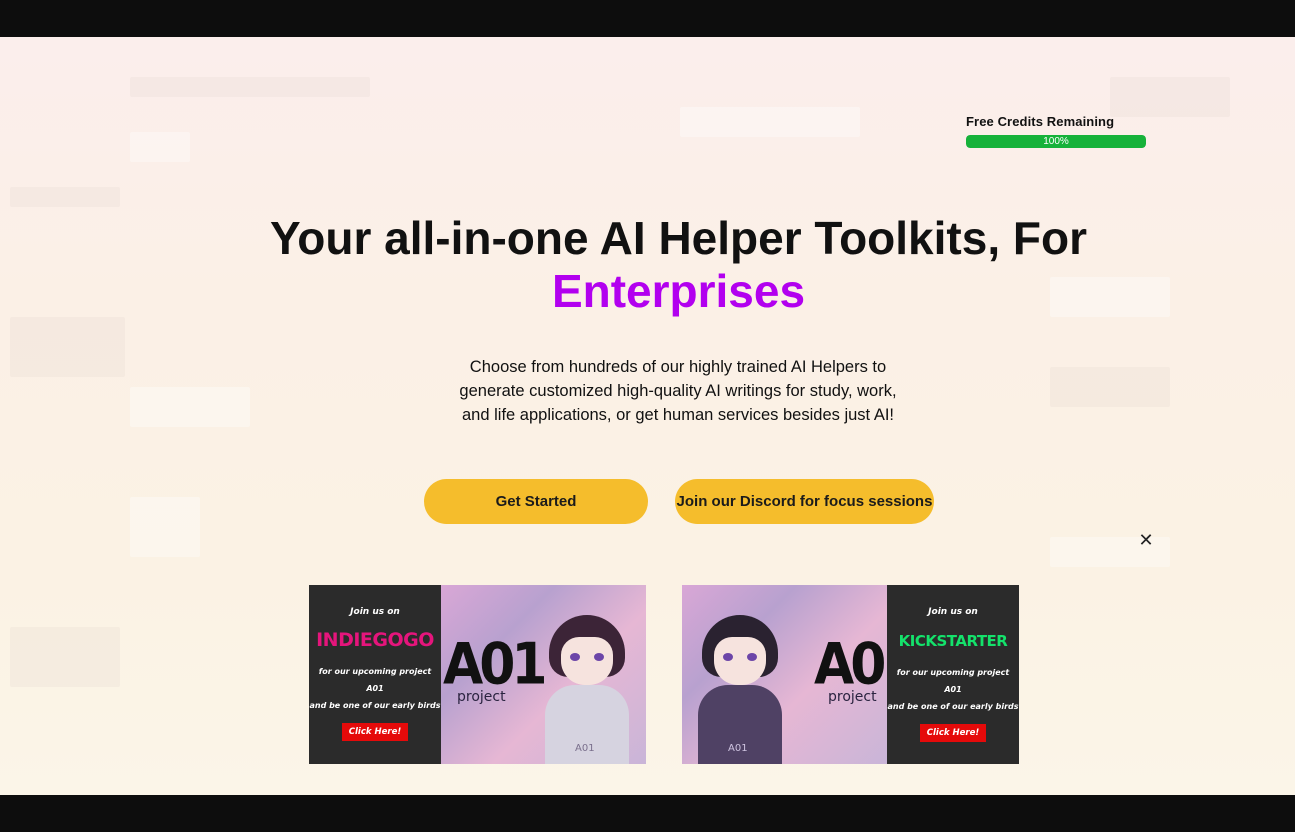 The height and width of the screenshot is (832, 1295). I want to click on bottom-black-bar, so click(647, 813).